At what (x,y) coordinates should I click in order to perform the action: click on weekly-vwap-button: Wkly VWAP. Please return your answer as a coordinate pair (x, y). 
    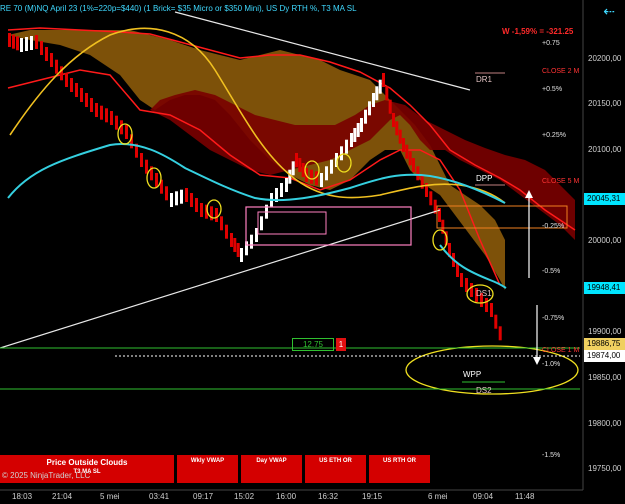
    Looking at the image, I should click on (207, 469).